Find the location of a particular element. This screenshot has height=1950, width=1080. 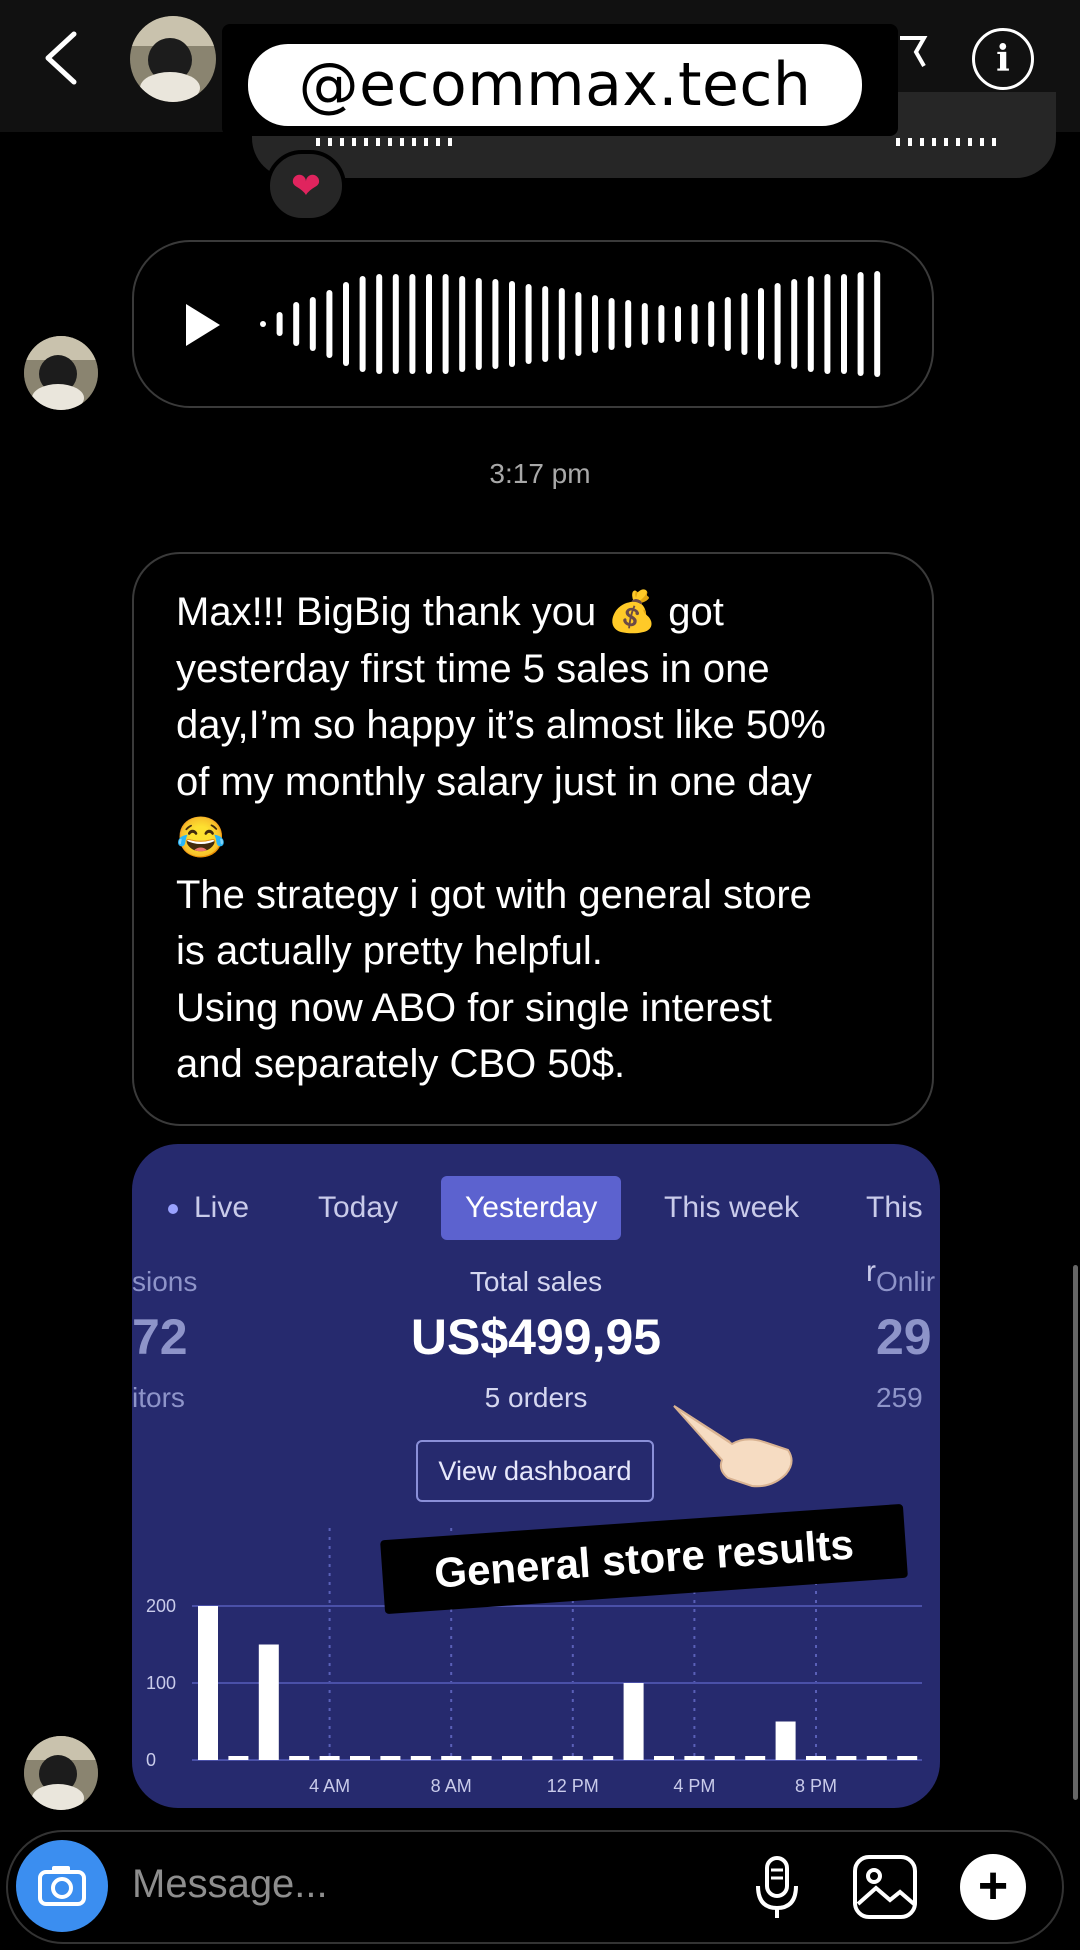

bar-7-am is located at coordinates (420, 1758).